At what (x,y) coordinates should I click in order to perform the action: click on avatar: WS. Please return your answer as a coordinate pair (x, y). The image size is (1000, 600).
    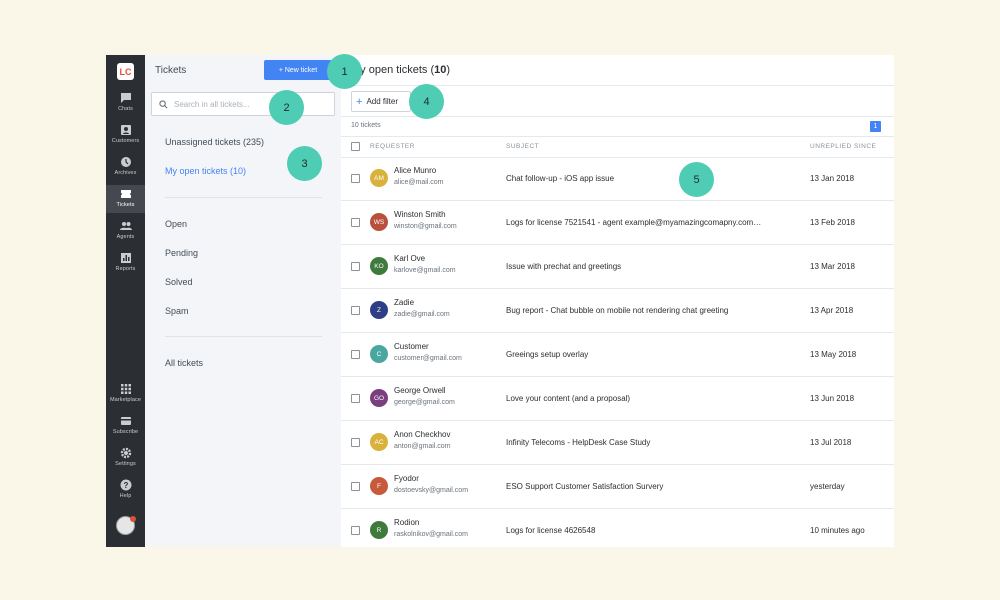
    Looking at the image, I should click on (379, 222).